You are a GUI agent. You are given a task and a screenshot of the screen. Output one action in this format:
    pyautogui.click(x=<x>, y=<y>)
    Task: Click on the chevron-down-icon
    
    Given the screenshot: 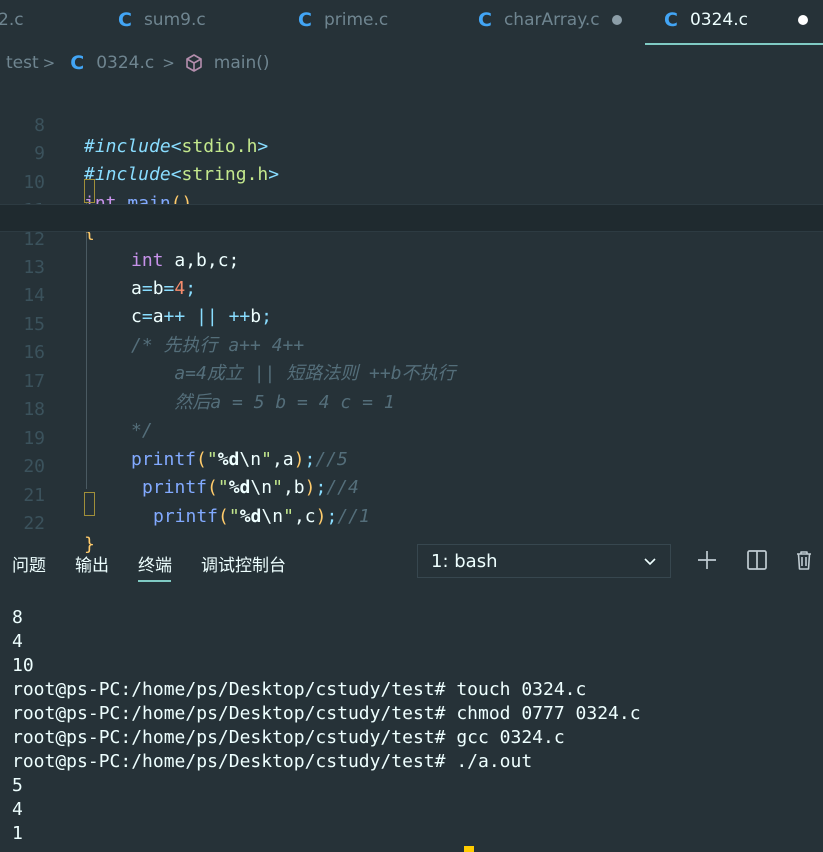 What is the action you would take?
    pyautogui.click(x=650, y=562)
    